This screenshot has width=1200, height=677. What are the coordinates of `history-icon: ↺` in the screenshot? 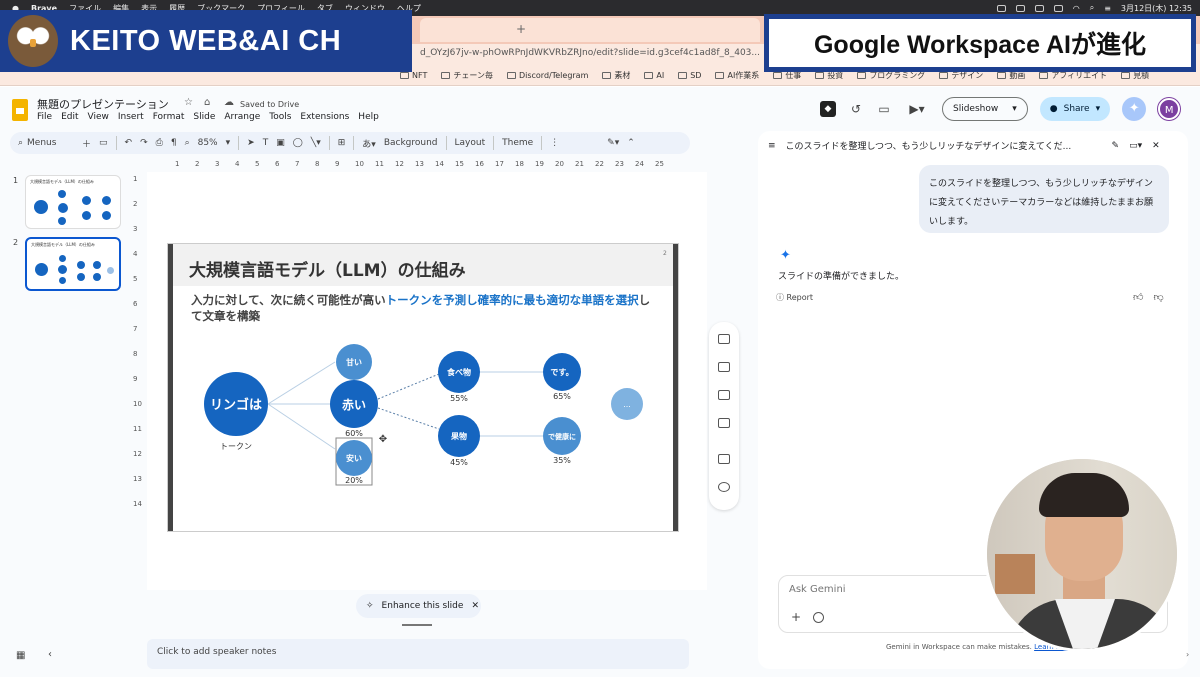 It's located at (856, 109).